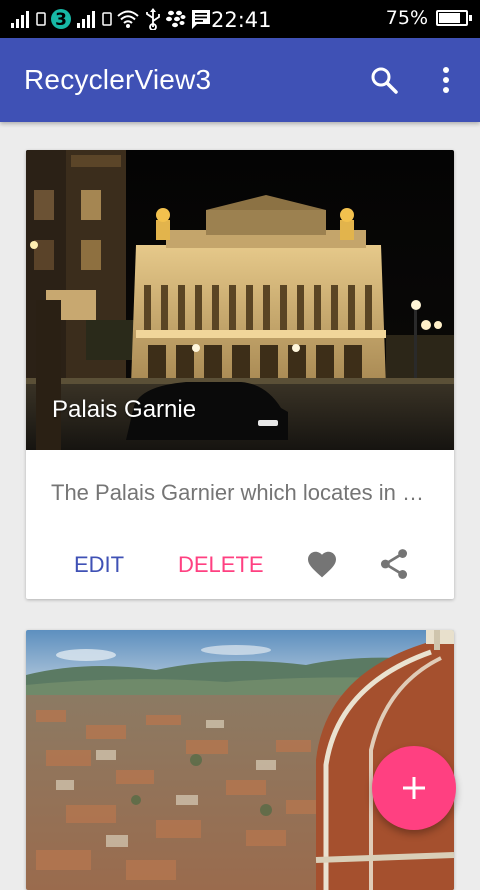  I want to click on search-icon, so click(384, 80).